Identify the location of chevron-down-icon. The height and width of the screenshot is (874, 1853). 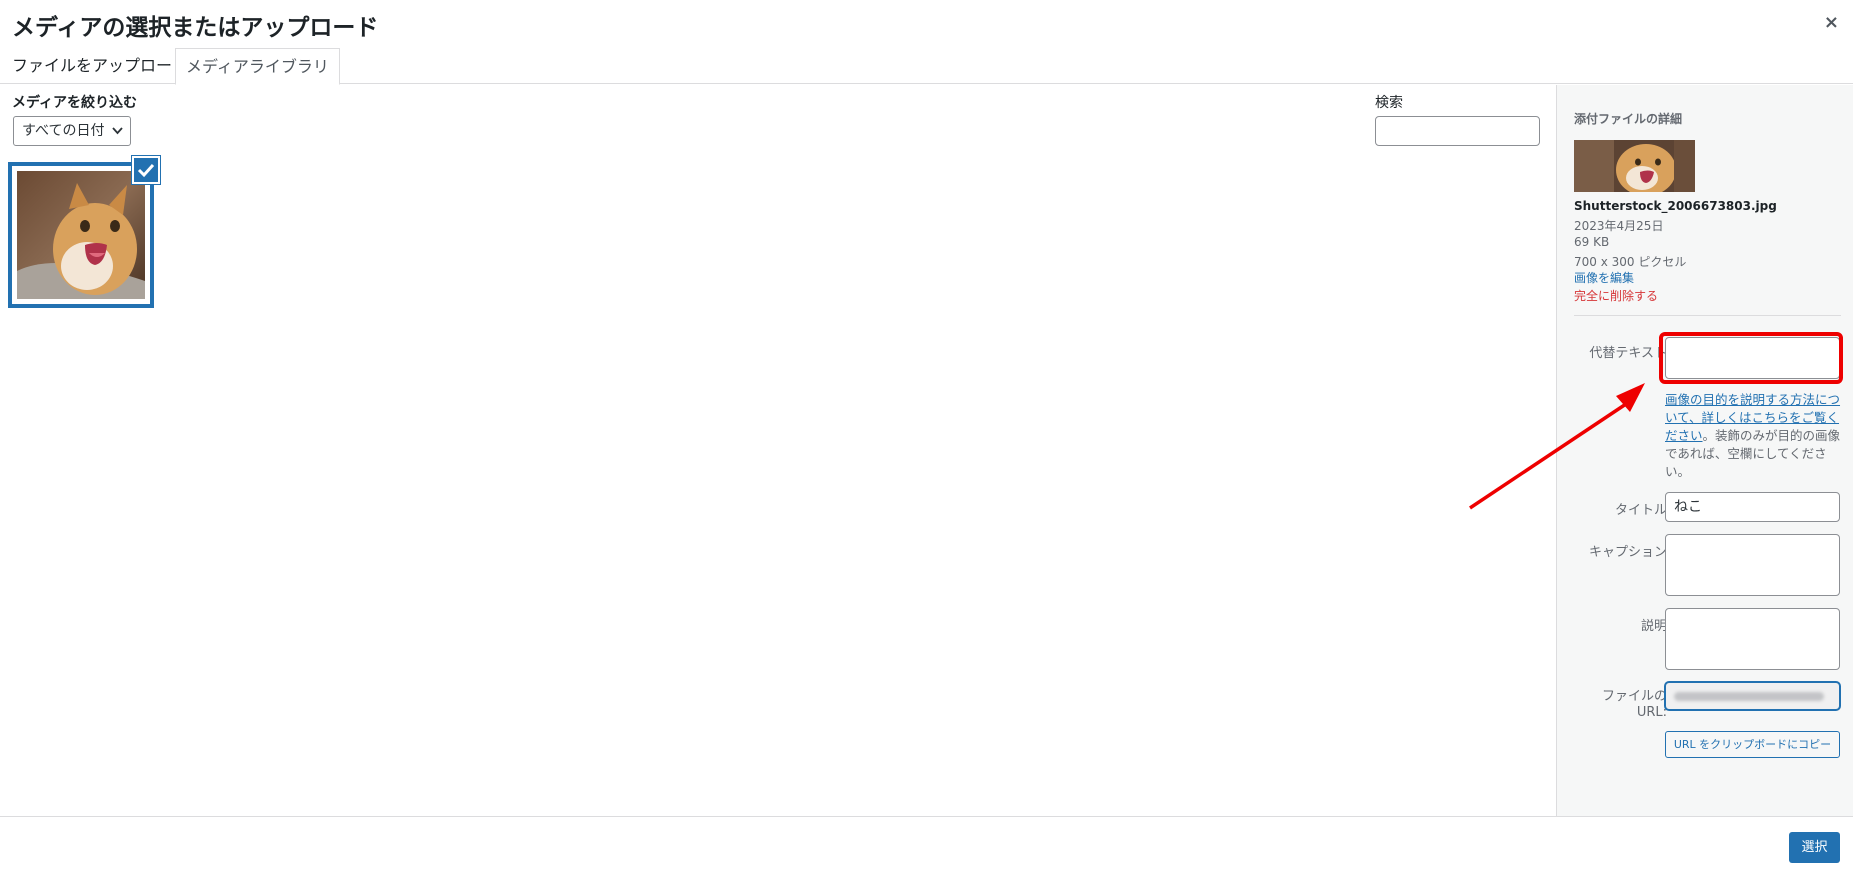
(117, 136).